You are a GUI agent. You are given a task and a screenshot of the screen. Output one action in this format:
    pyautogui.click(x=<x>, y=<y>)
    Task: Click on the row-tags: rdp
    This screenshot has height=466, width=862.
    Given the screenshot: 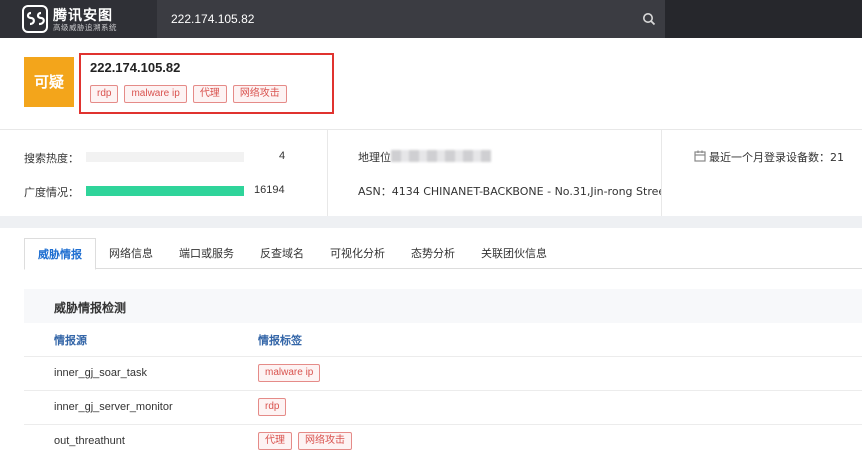 What is the action you would take?
    pyautogui.click(x=272, y=407)
    